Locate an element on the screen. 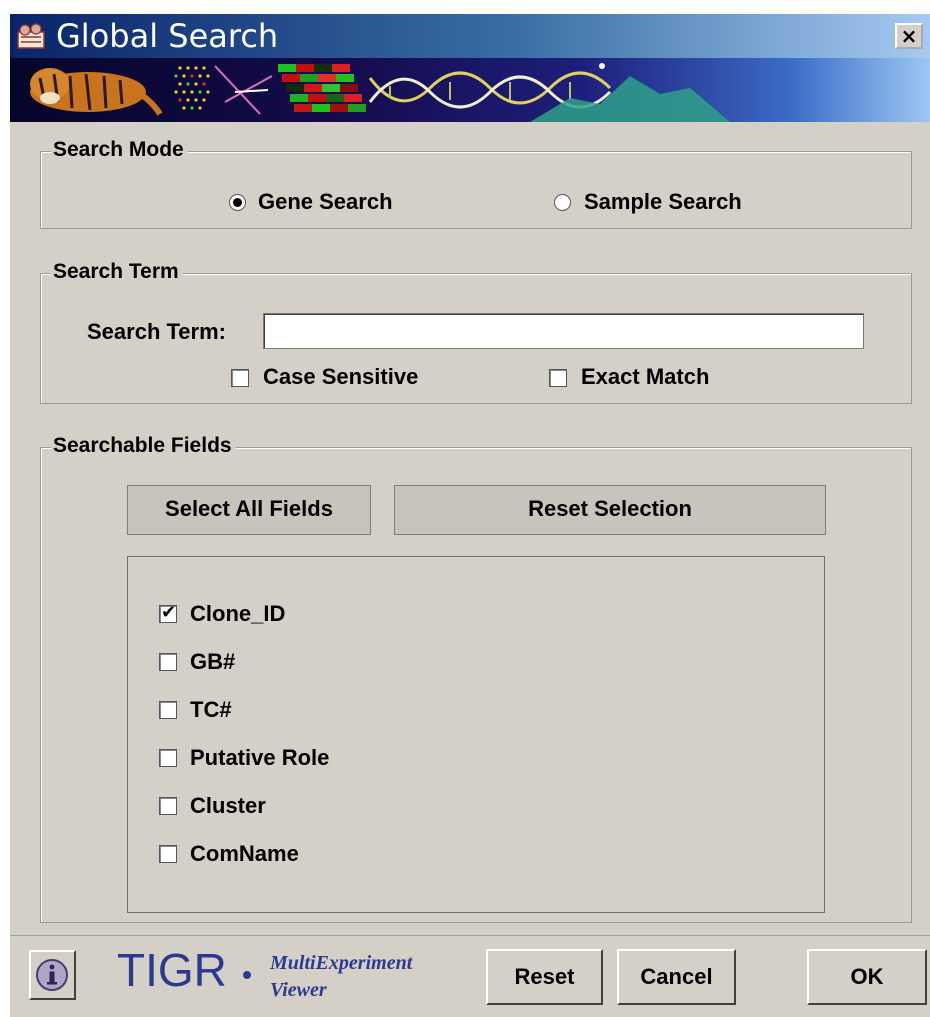 The width and height of the screenshot is (930, 1017). reset-button: Reset is located at coordinates (544, 977).